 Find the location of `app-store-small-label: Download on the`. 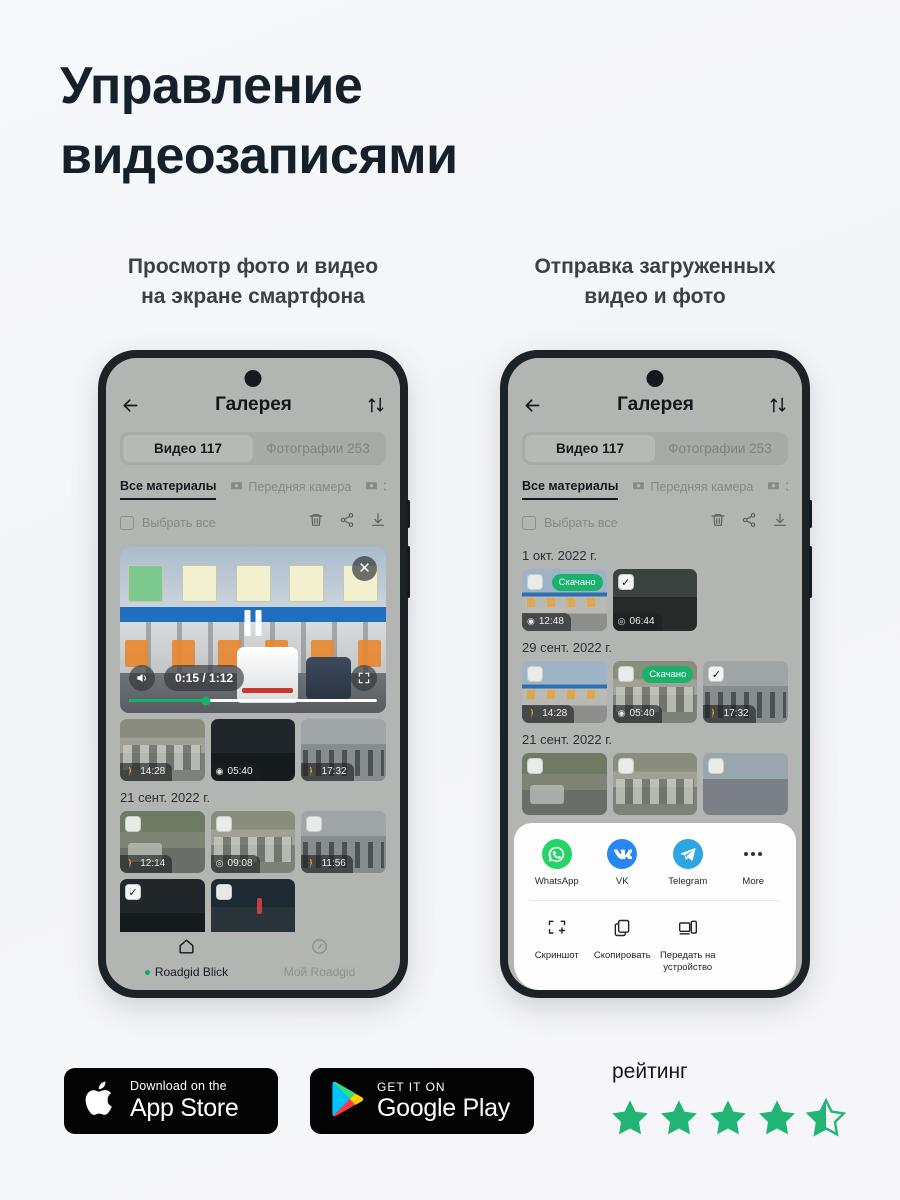

app-store-small-label: Download on the is located at coordinates (178, 1086).